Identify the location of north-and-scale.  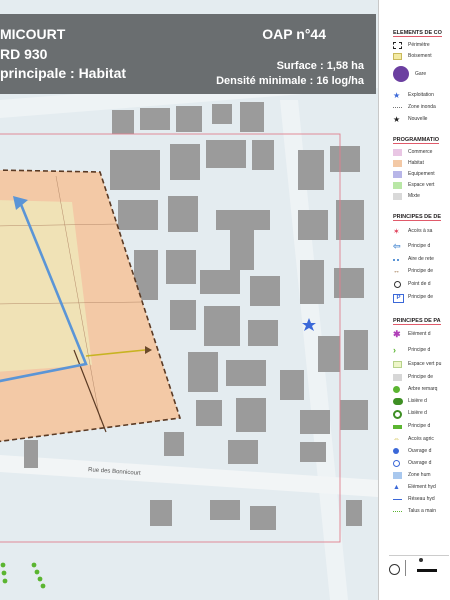
(419, 570).